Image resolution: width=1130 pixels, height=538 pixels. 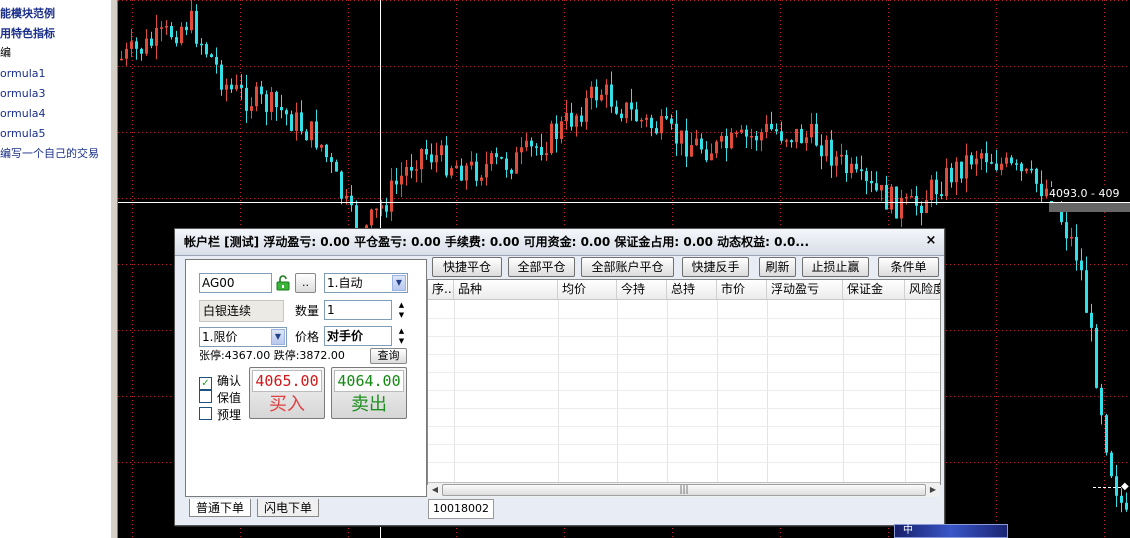 I want to click on grid-header: 序... 品种 均价 今持 总持 市价 浮动盈亏 保证金 风险度, so click(x=684, y=290).